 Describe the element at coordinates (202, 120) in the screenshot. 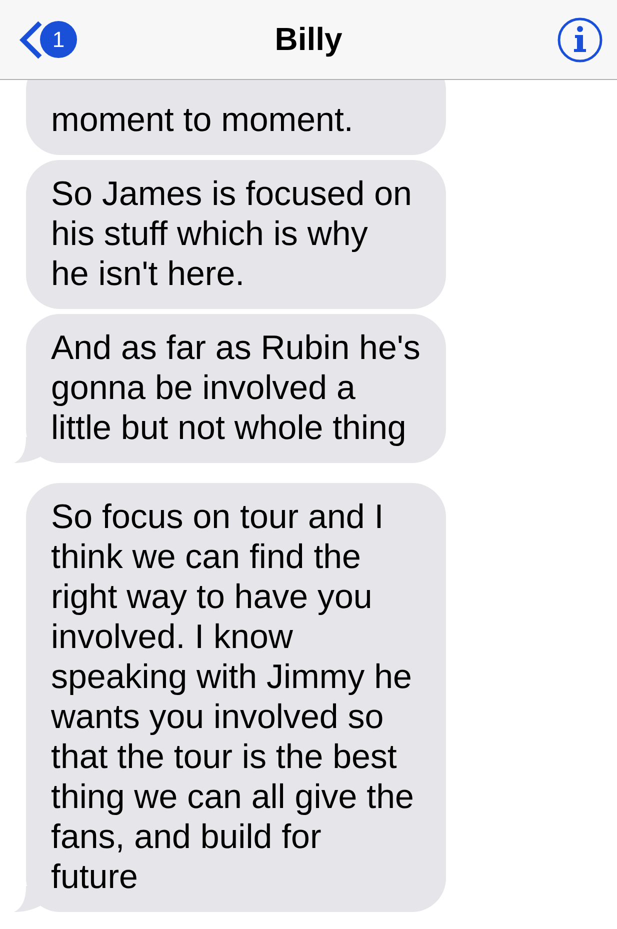

I see `message-text: moment to moment.` at that location.